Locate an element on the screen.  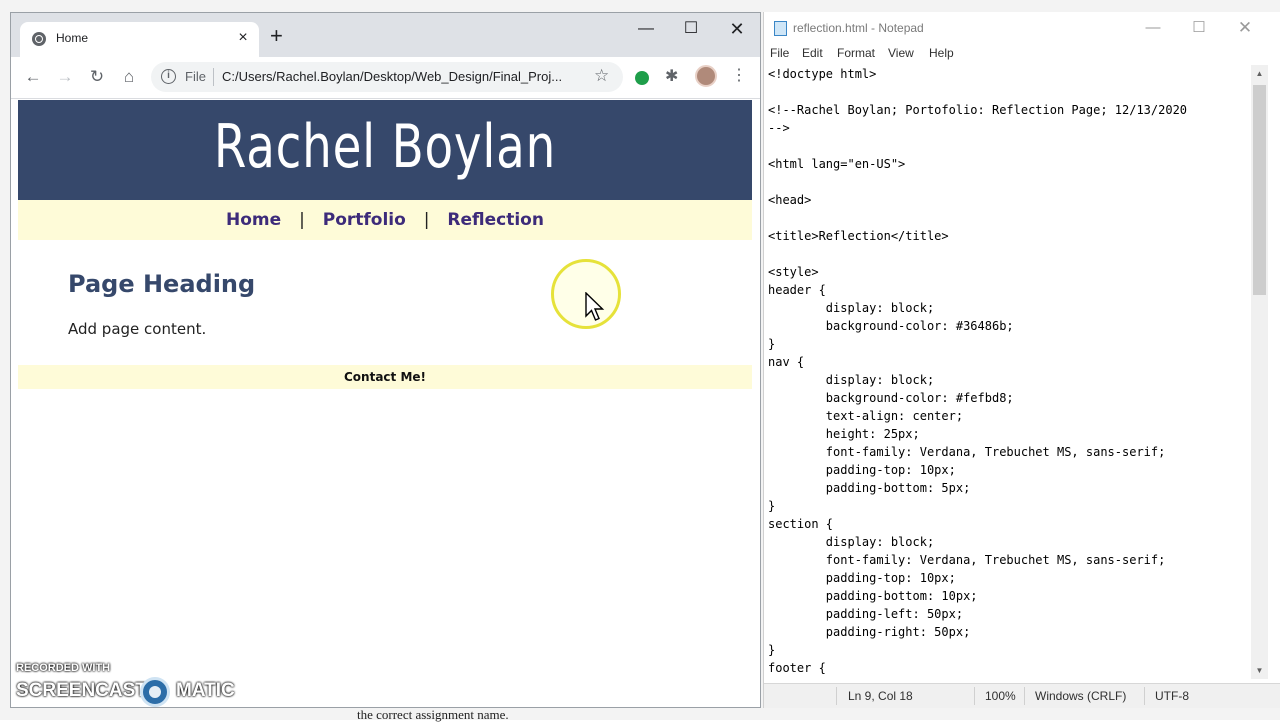
close-button: ✕ is located at coordinates (737, 31).